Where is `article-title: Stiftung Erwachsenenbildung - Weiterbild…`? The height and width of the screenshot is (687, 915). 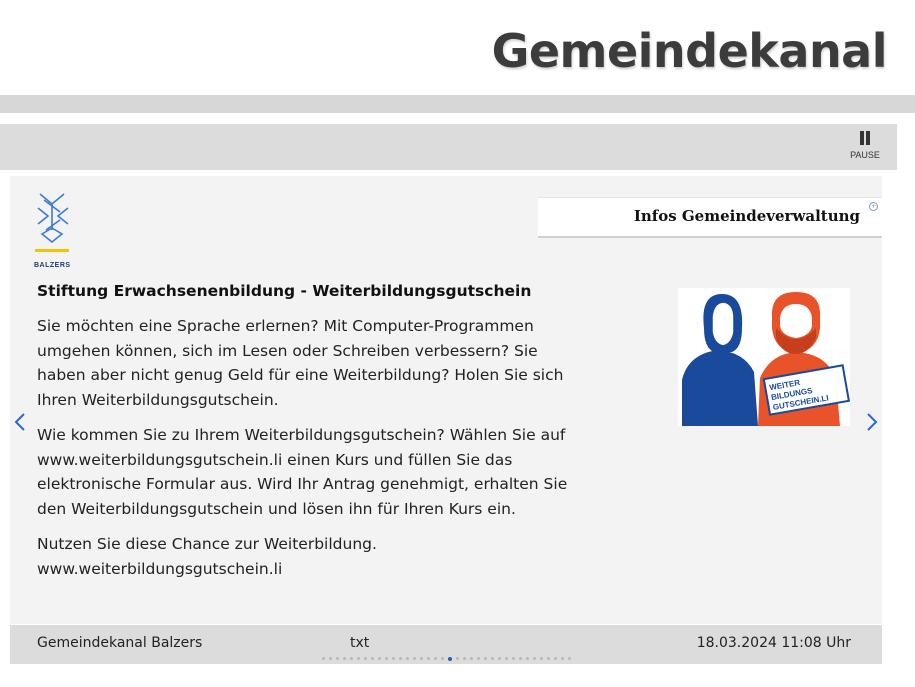
article-title: Stiftung Erwachsenenbildung - Weiterbild… is located at coordinates (284, 291).